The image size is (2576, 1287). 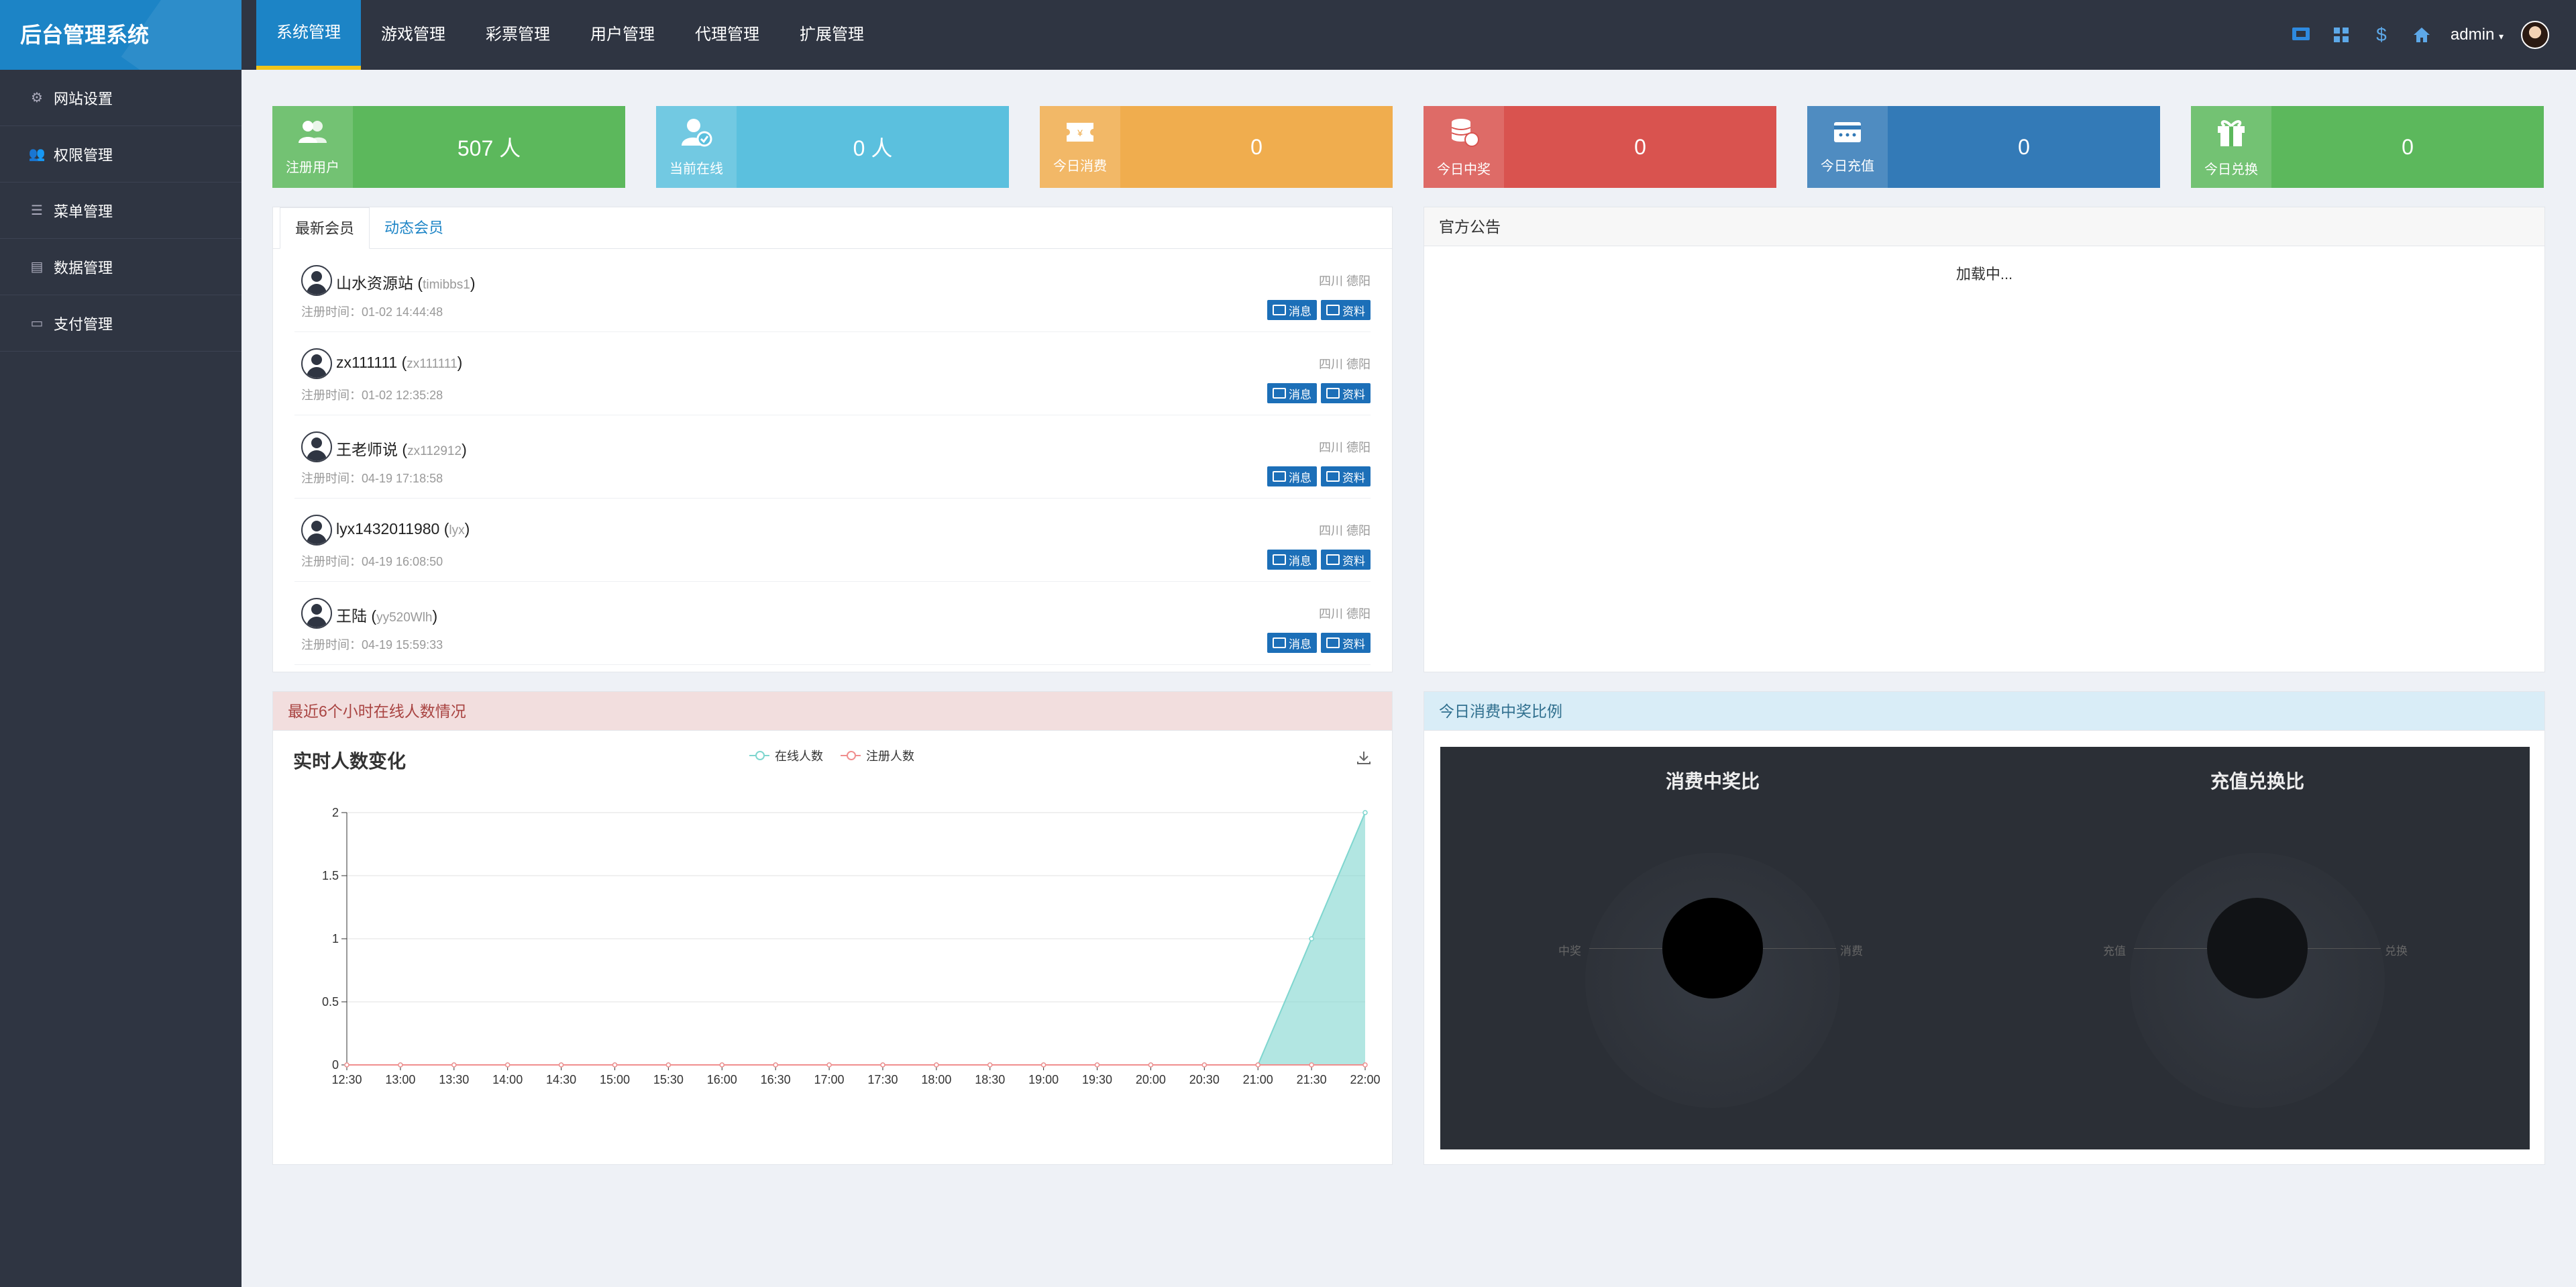 I want to click on x-tick-label: 15:30, so click(x=668, y=1079).